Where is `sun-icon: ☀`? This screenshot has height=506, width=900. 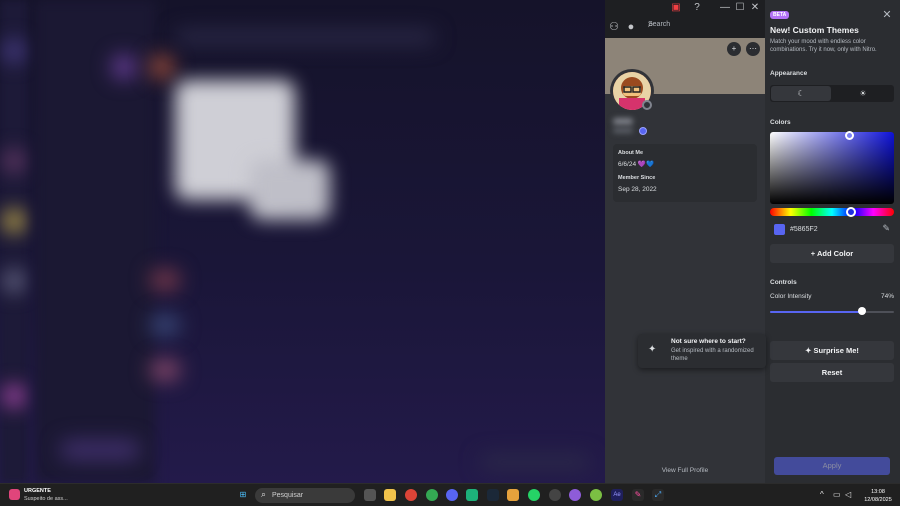 sun-icon: ☀ is located at coordinates (863, 93).